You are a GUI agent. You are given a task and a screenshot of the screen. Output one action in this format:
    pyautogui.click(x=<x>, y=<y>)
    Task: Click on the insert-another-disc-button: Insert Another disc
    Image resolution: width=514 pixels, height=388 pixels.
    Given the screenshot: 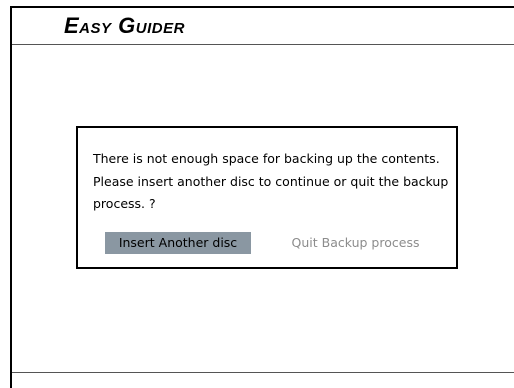 What is the action you would take?
    pyautogui.click(x=178, y=243)
    